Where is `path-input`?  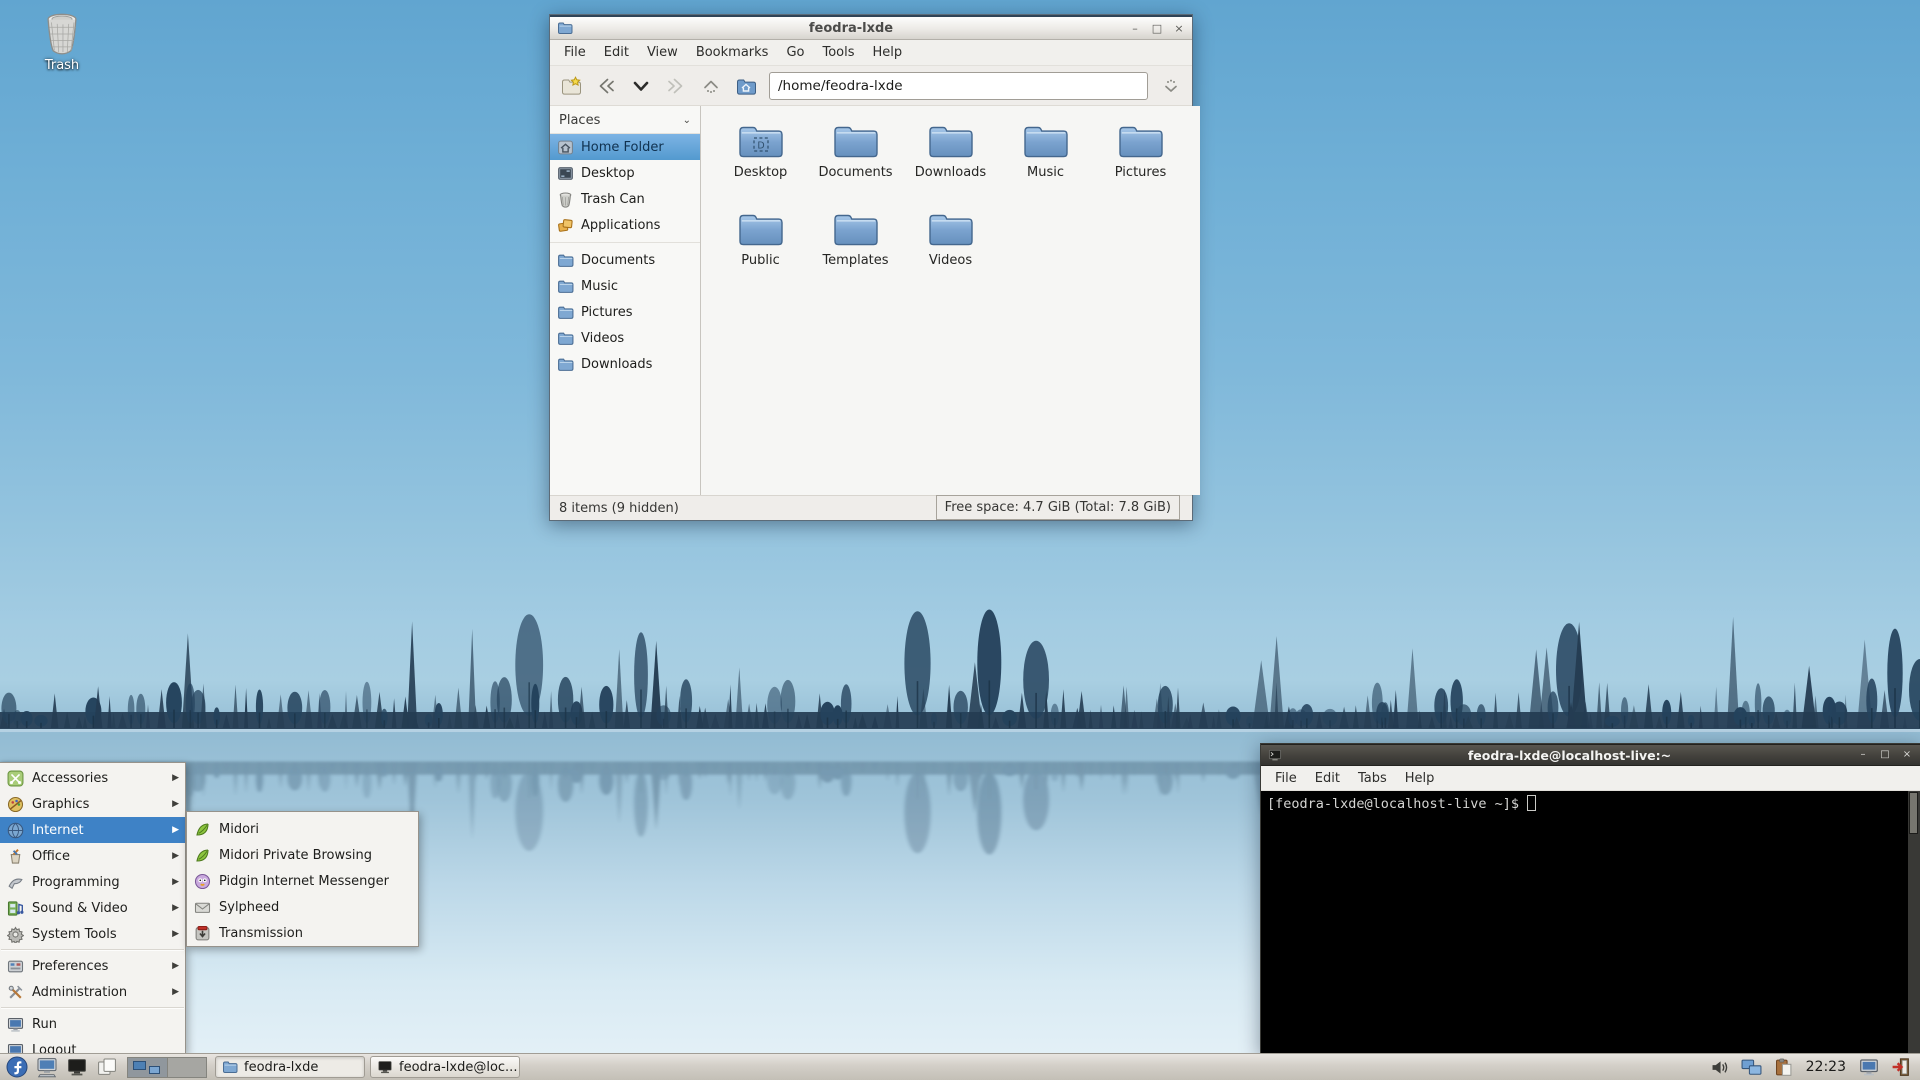
path-input is located at coordinates (958, 85).